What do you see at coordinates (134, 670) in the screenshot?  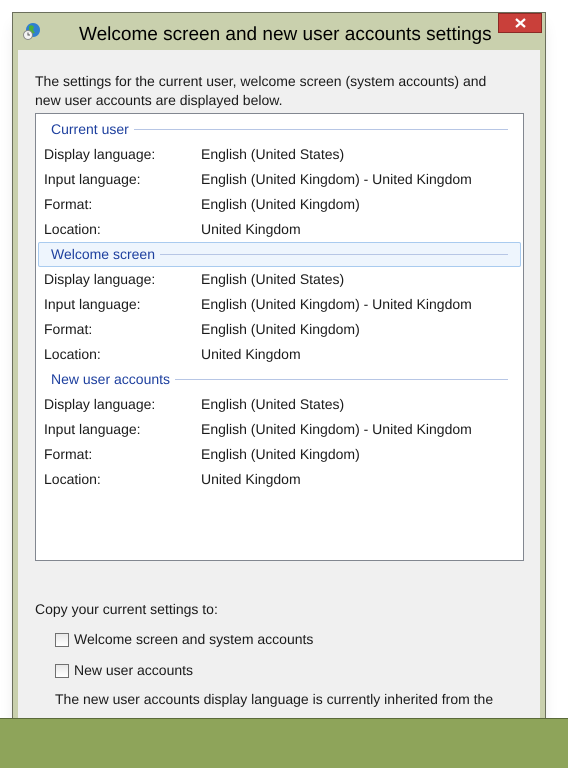 I see `checkbox-label: New user accounts` at bounding box center [134, 670].